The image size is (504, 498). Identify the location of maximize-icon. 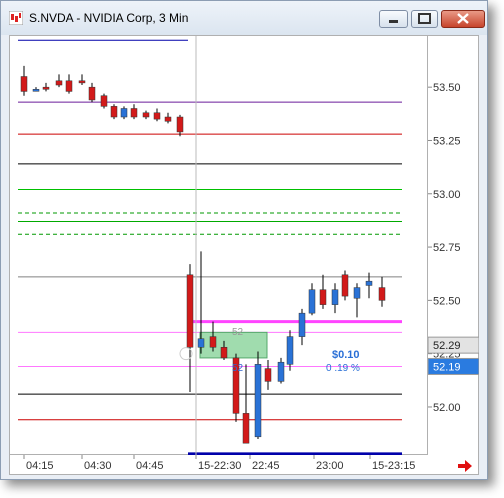
(424, 18).